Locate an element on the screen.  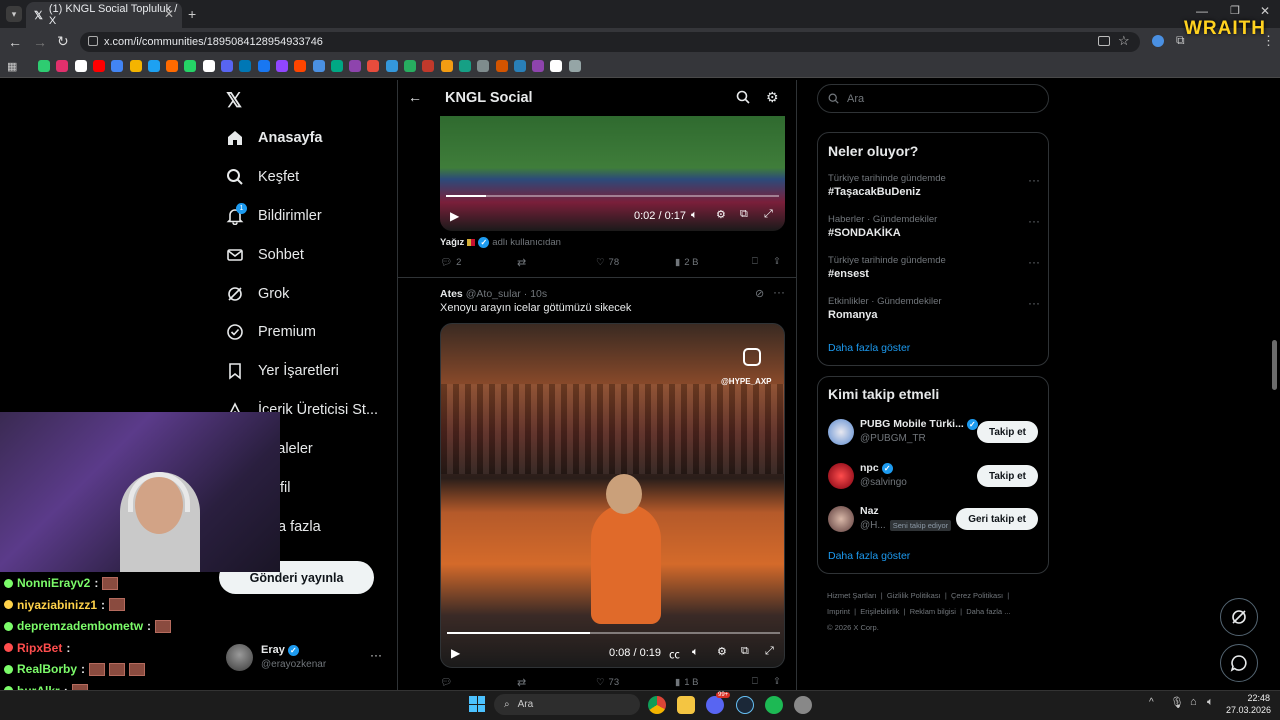
nav-profile: fil is located at coordinates (285, 488).